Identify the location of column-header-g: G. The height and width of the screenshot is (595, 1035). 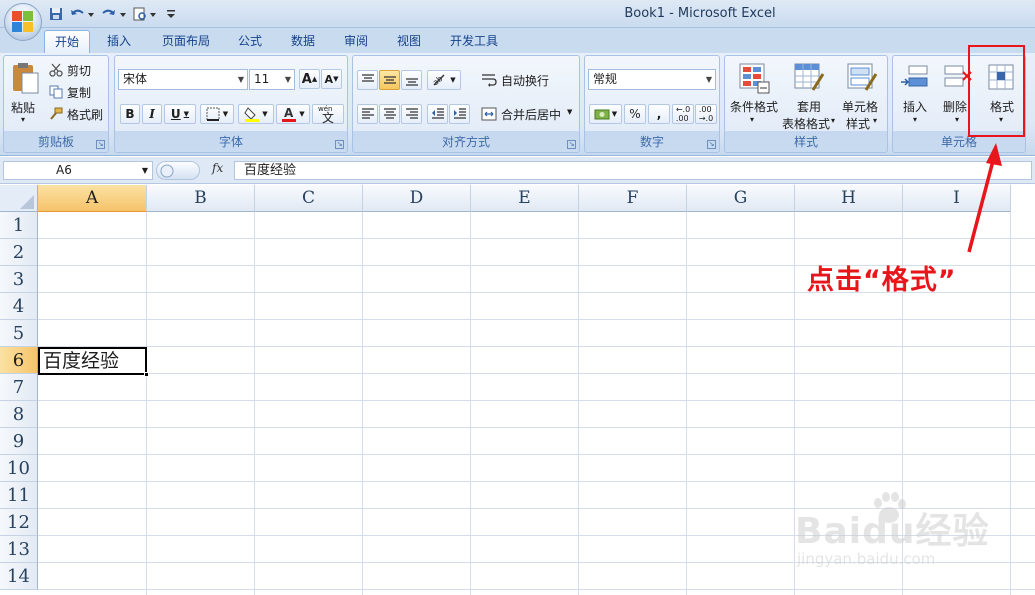
(741, 198).